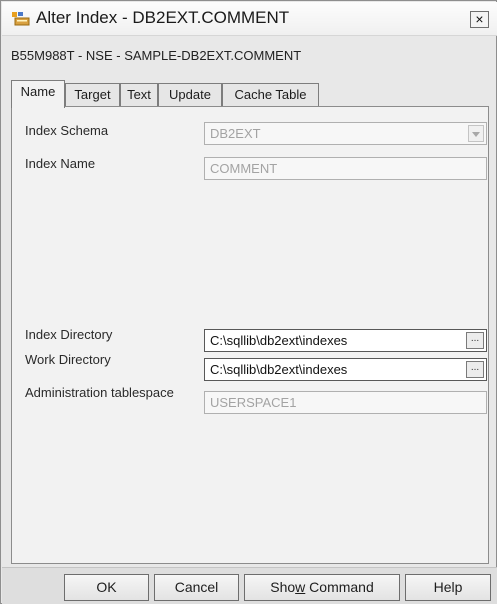 The height and width of the screenshot is (606, 499). Describe the element at coordinates (345, 402) in the screenshot. I see `admin-tablespace-field: USERSPACE1` at that location.